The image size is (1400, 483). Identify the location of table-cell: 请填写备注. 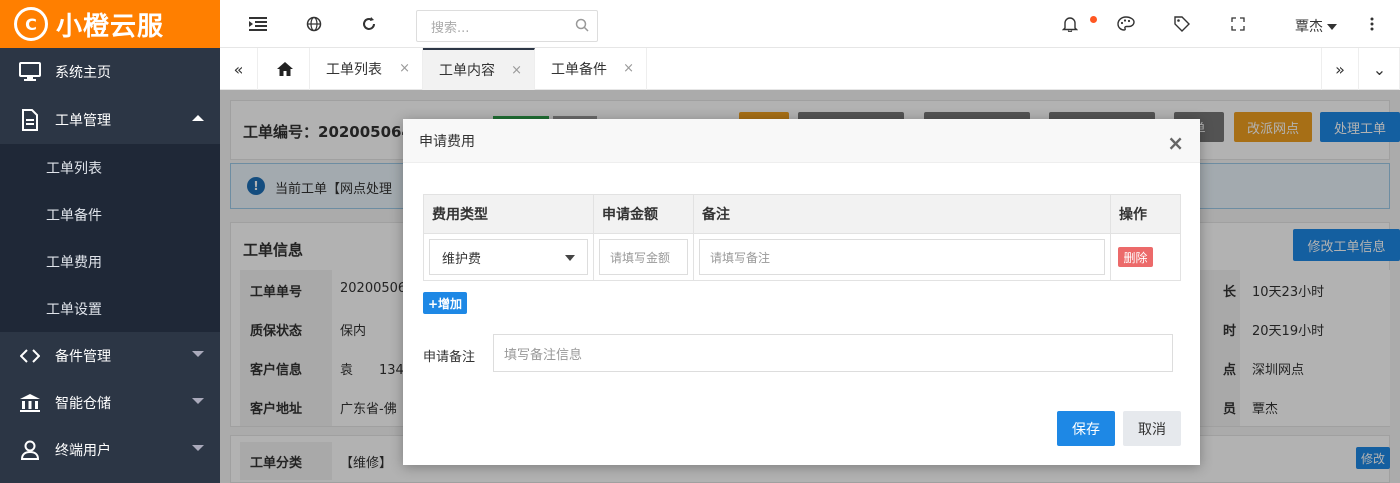
(902, 257).